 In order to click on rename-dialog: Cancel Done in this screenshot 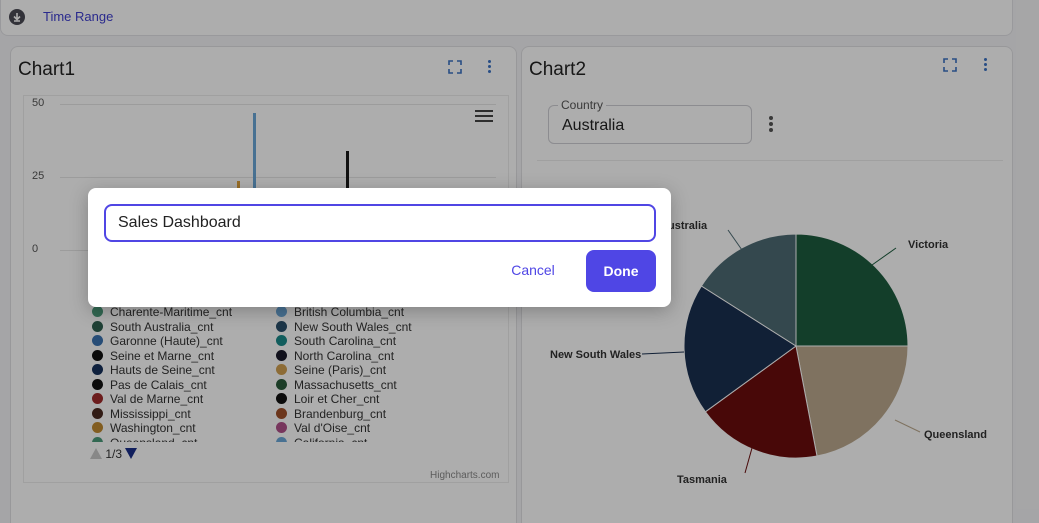, I will do `click(379, 247)`.